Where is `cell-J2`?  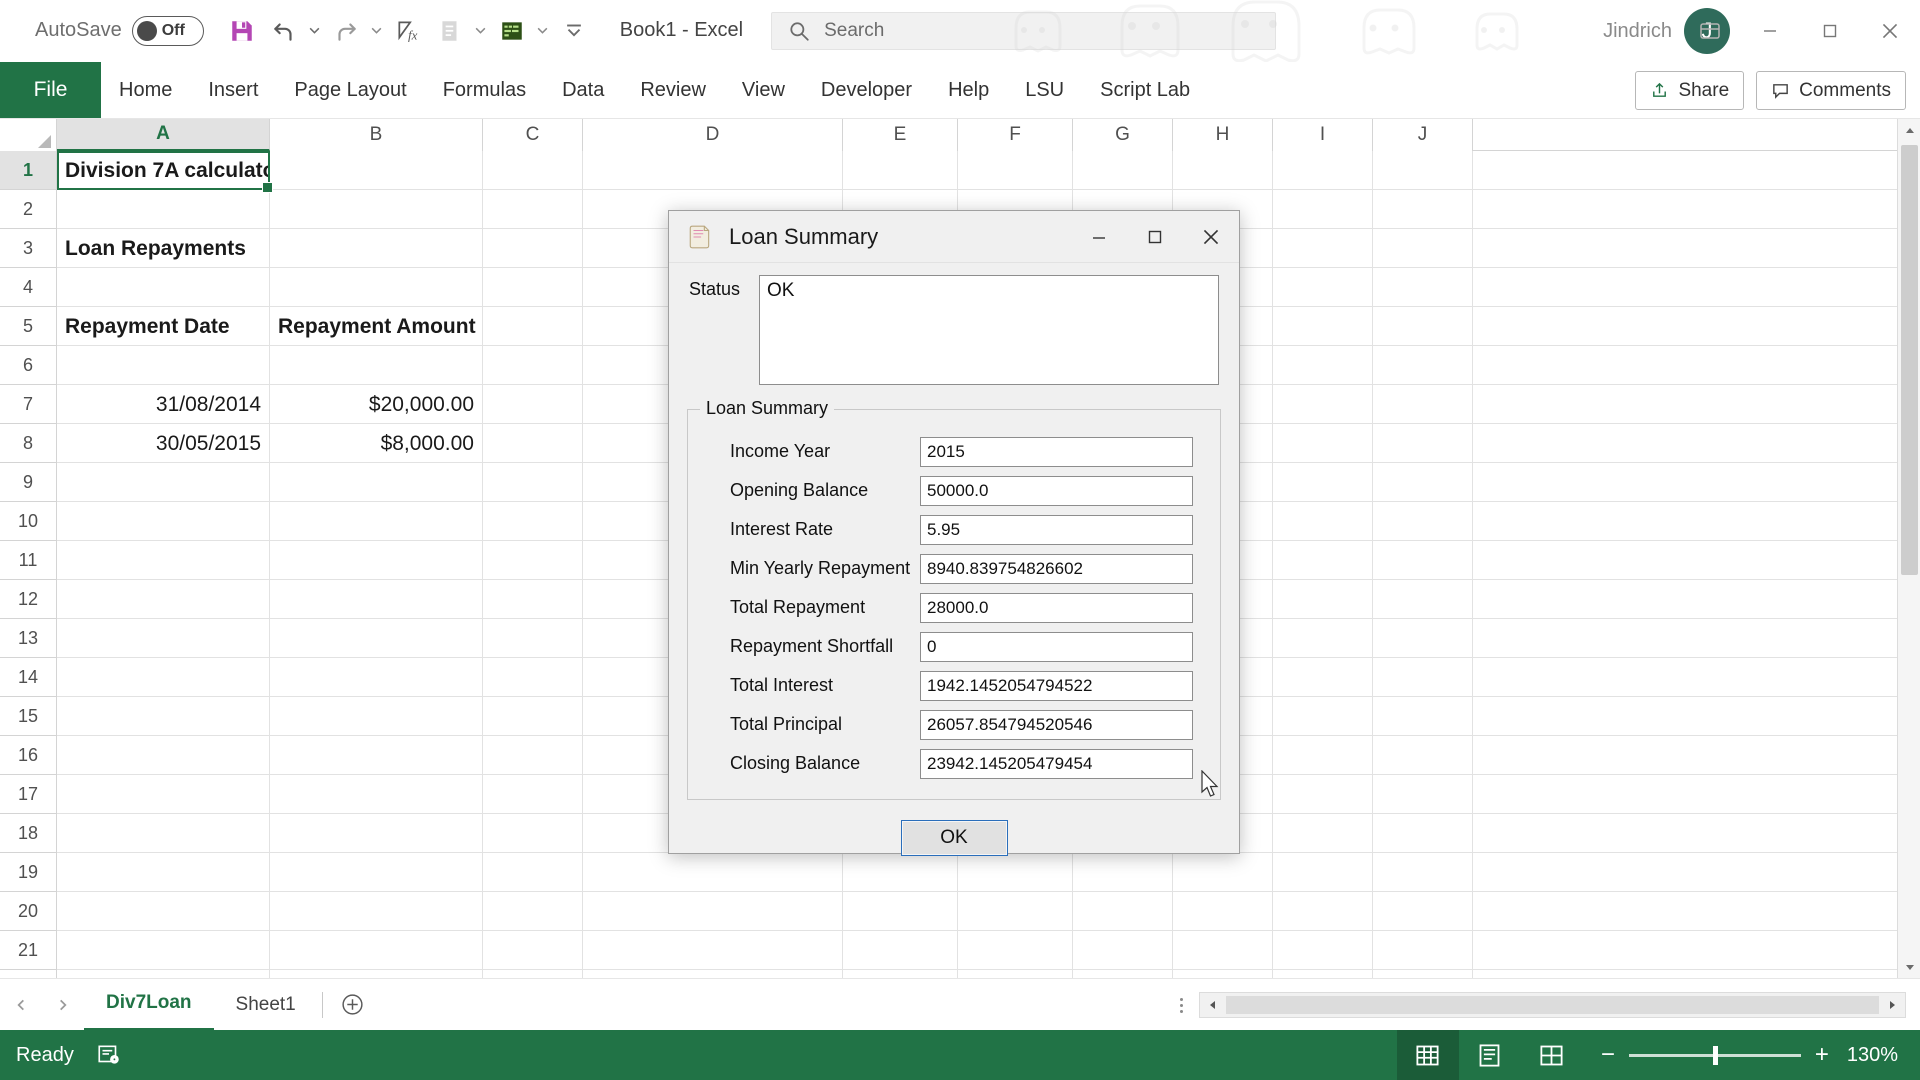
cell-J2 is located at coordinates (1423, 209).